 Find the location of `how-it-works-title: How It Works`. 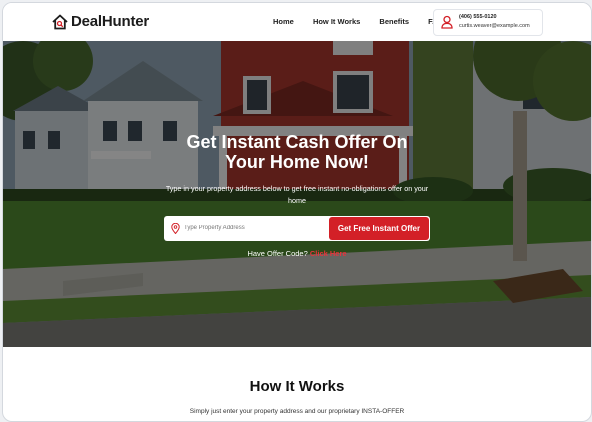

how-it-works-title: How It Works is located at coordinates (297, 386).